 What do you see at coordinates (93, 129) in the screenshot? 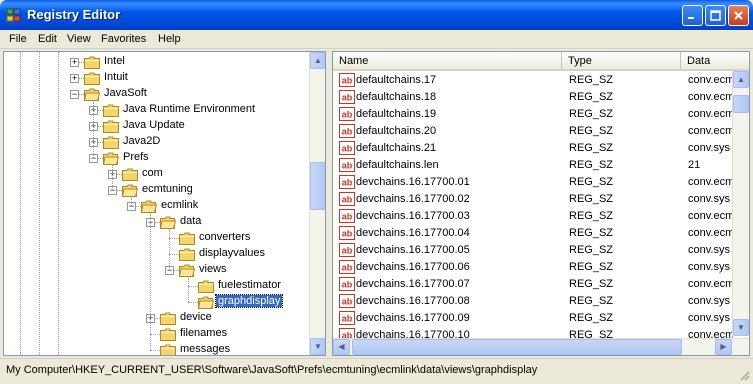
I see `tree-guide-line` at bounding box center [93, 129].